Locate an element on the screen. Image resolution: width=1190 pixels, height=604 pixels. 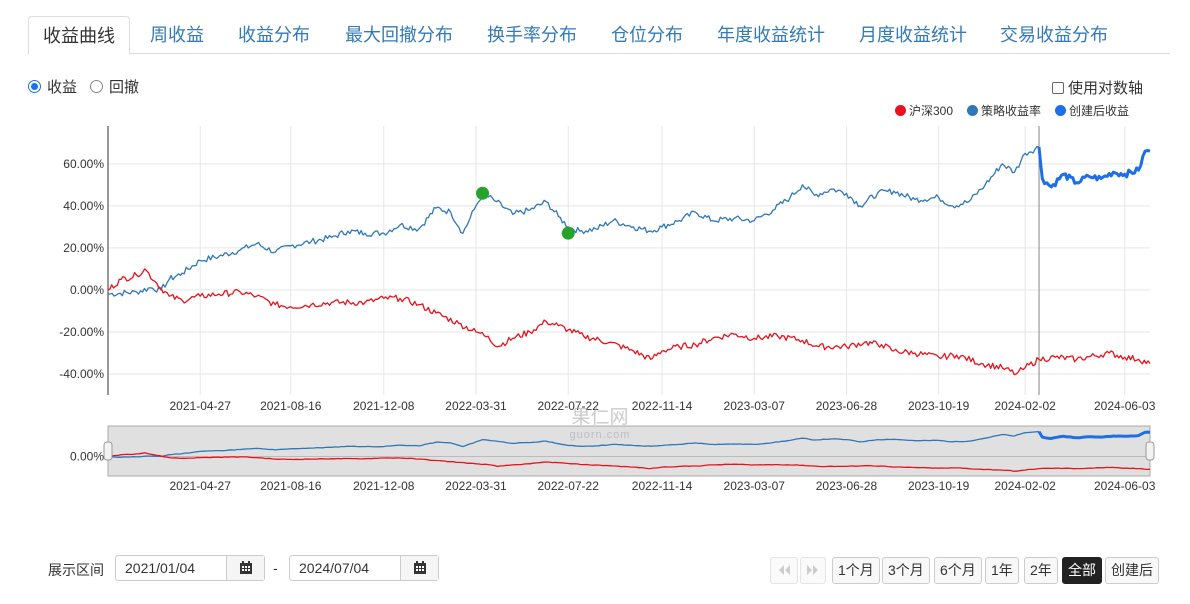
navigator-left-handle is located at coordinates (108, 451).